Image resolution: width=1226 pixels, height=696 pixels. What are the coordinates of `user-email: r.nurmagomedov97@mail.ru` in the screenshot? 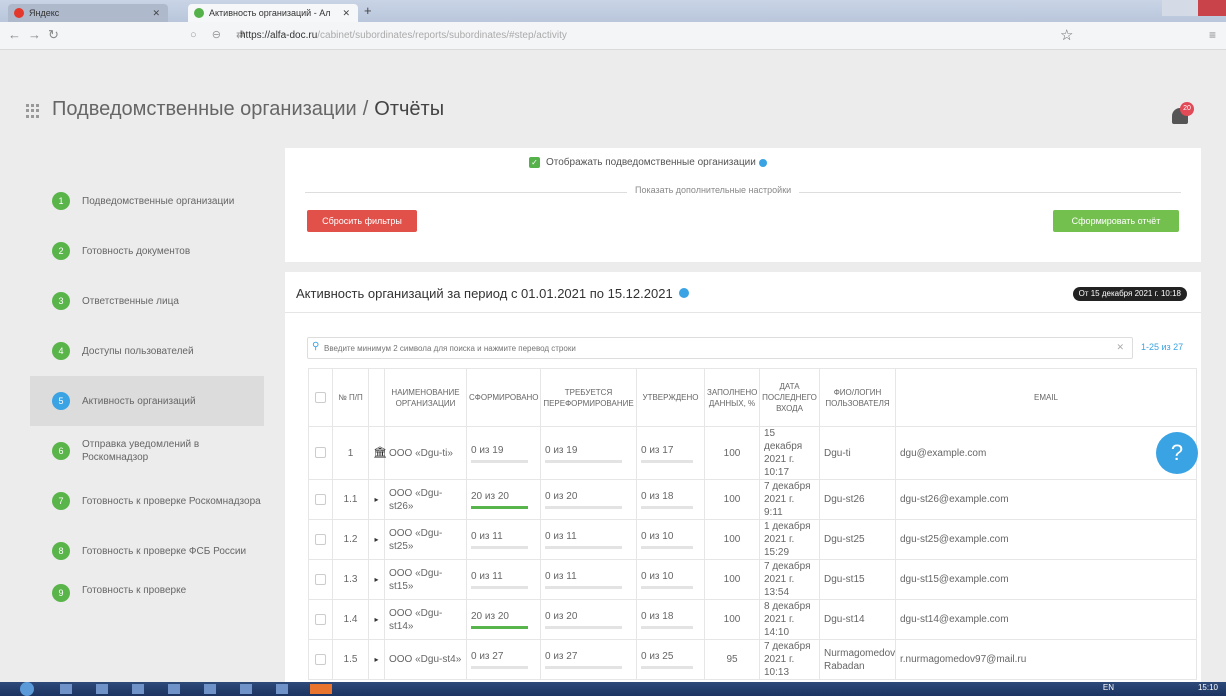 It's located at (1046, 659).